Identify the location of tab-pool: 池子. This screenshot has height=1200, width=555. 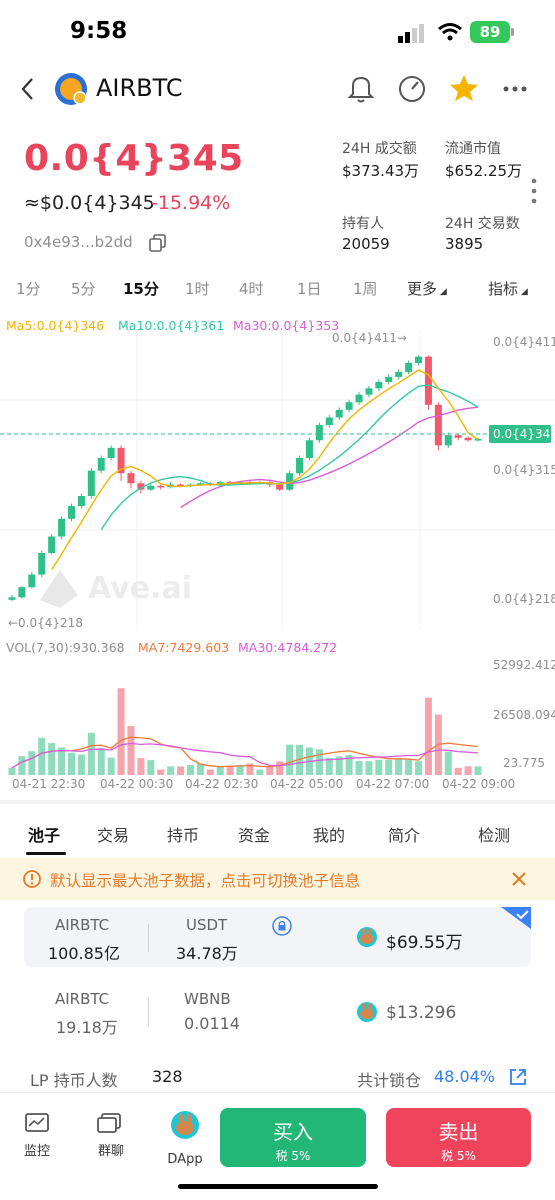
(44, 834).